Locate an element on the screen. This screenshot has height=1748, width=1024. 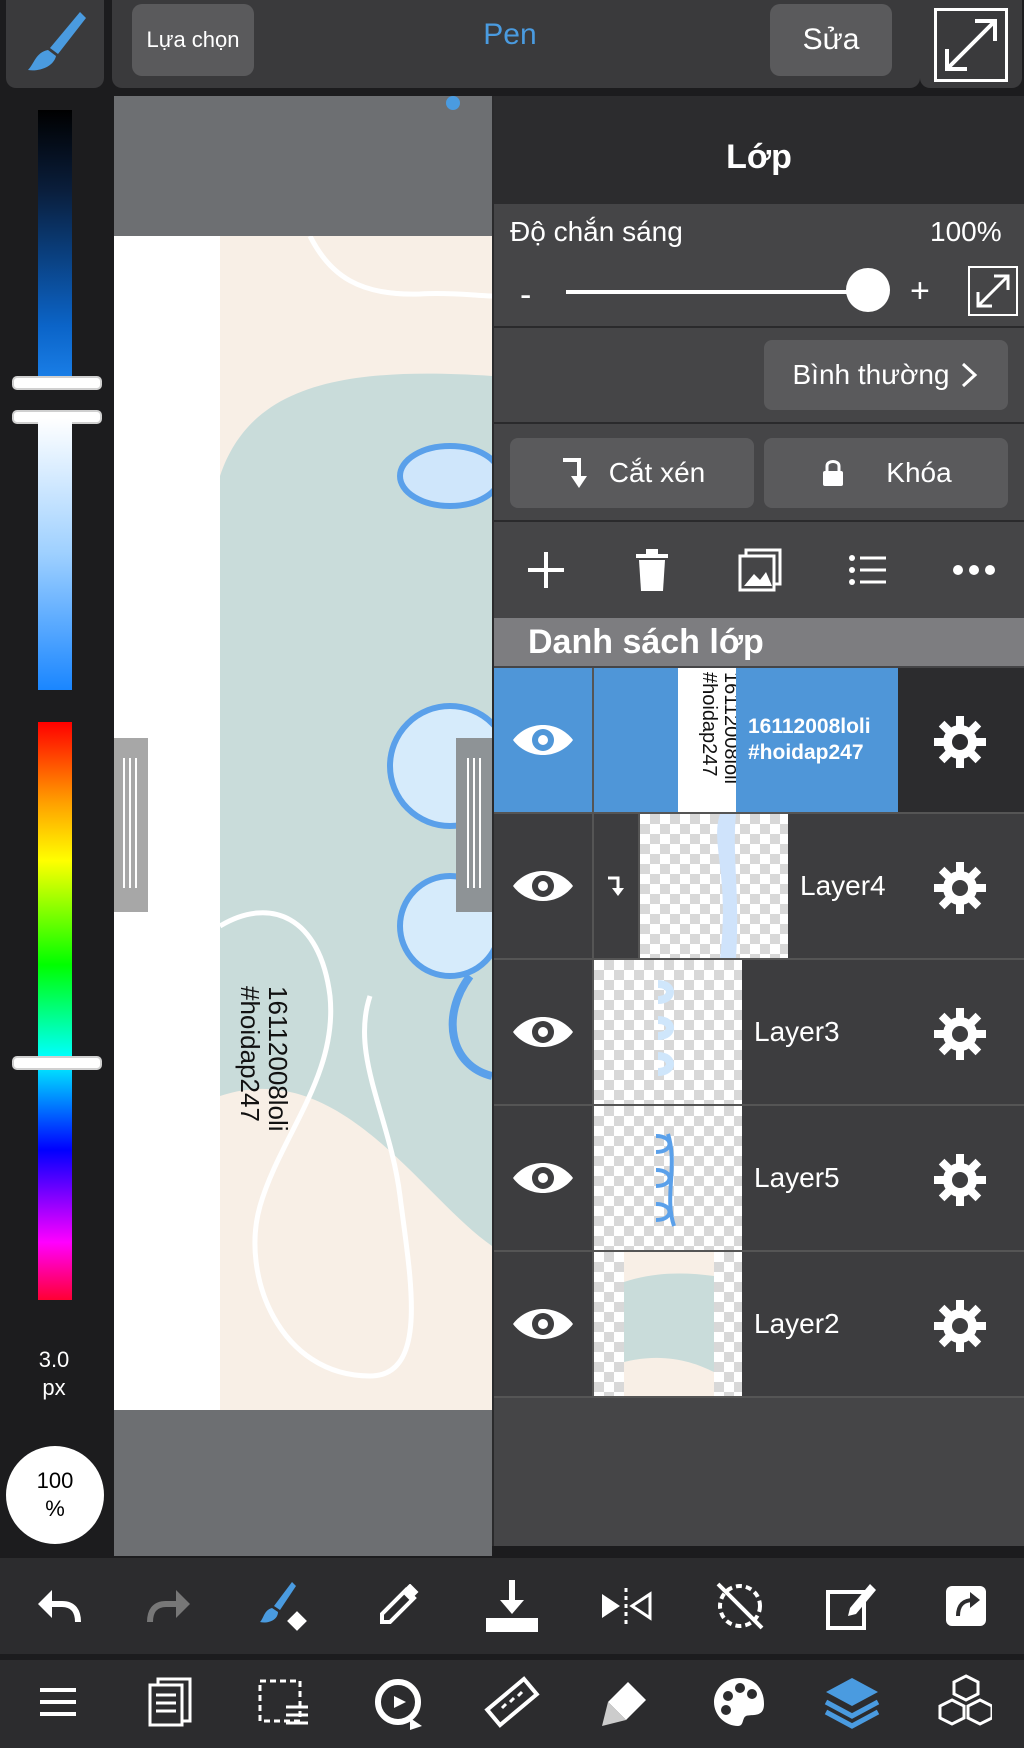
watermark-line2: #hoidap247 is located at coordinates (250, 1054).